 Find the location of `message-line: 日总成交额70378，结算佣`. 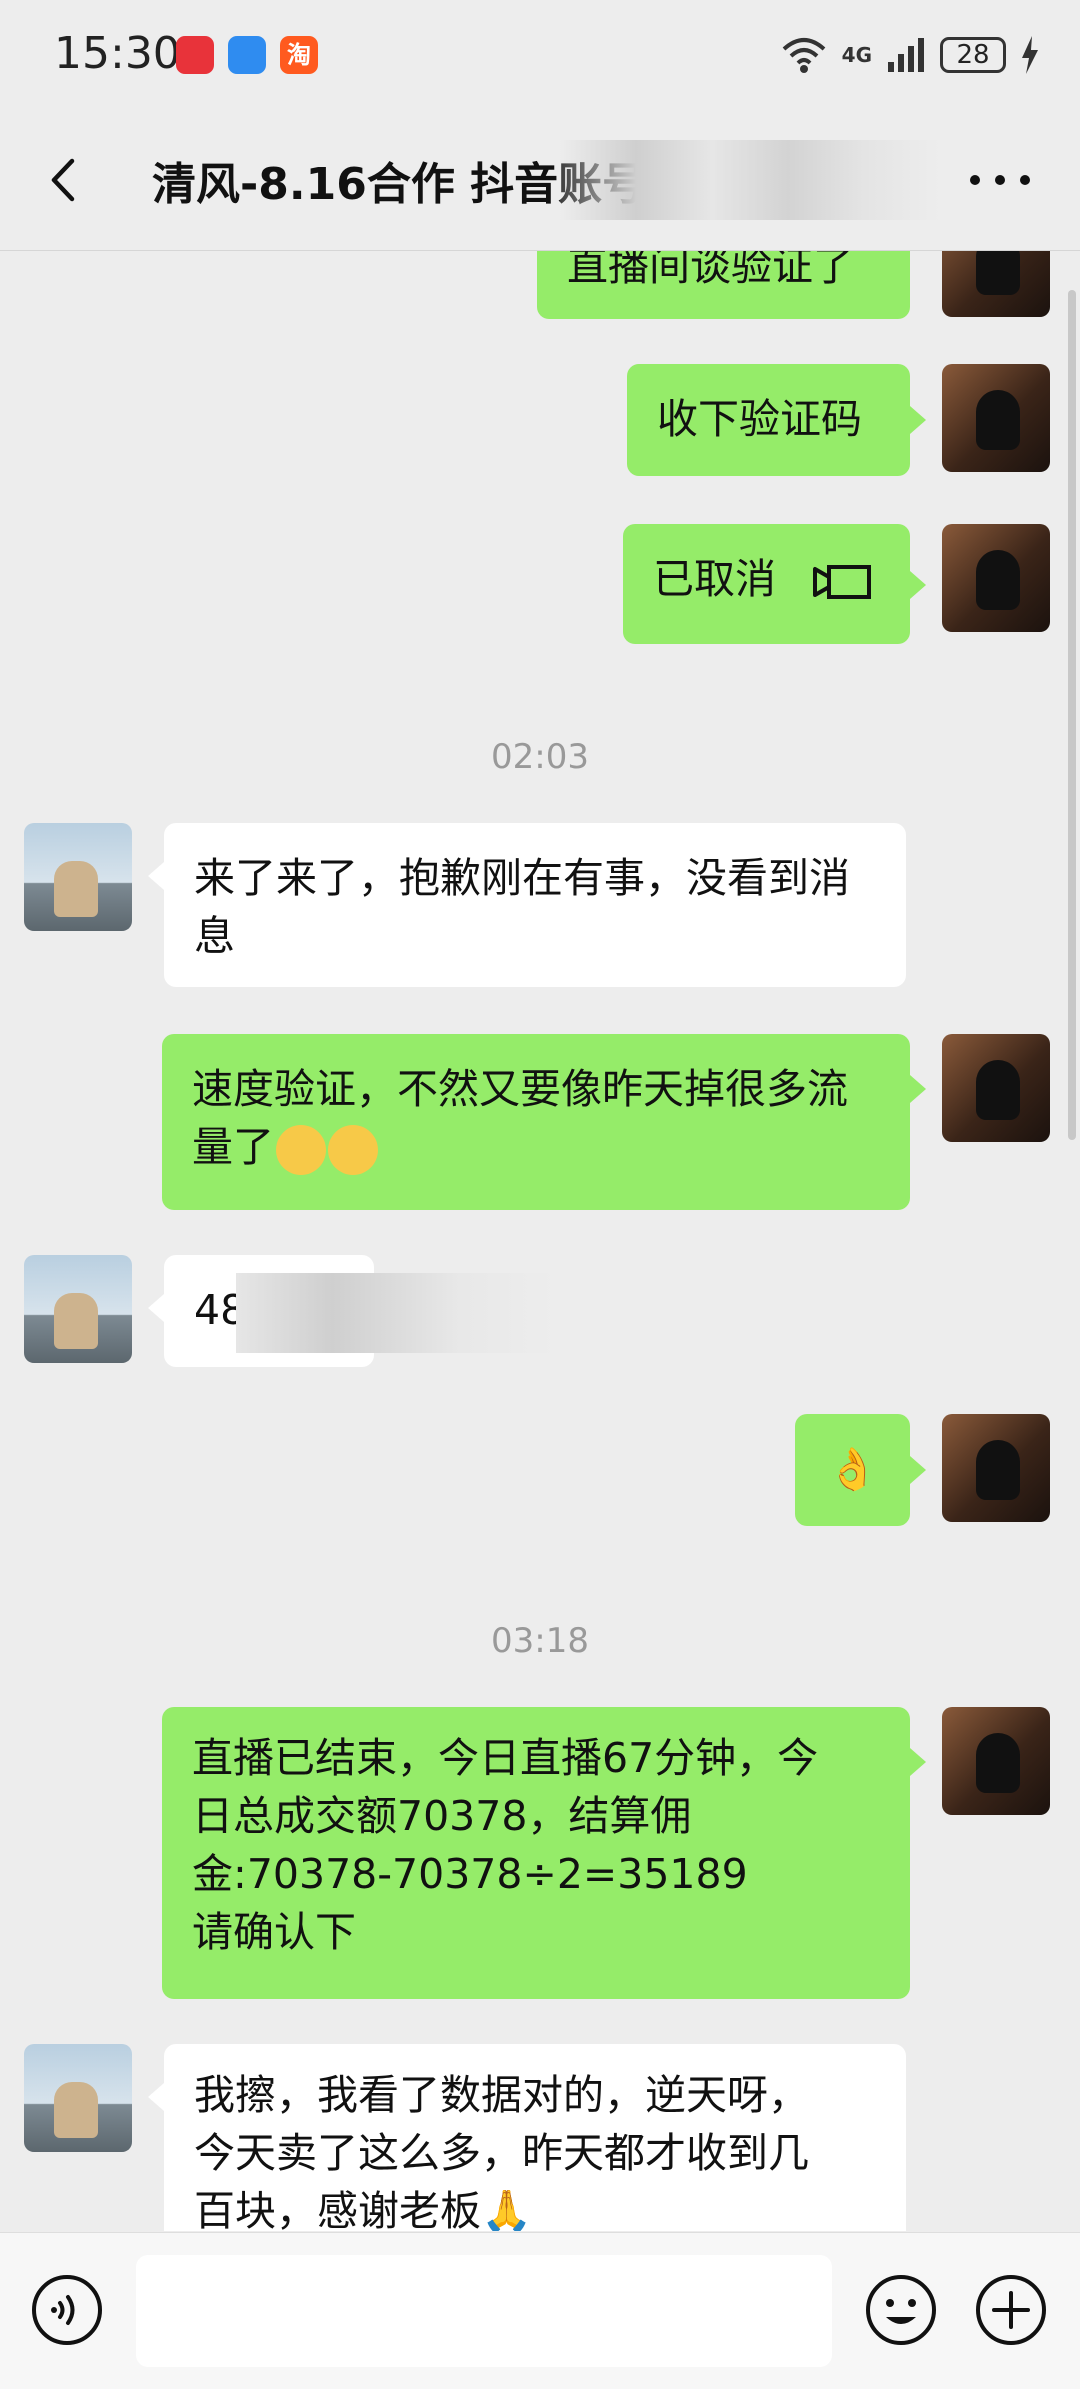

message-line: 日总成交额70378，结算佣 is located at coordinates (442, 1816).